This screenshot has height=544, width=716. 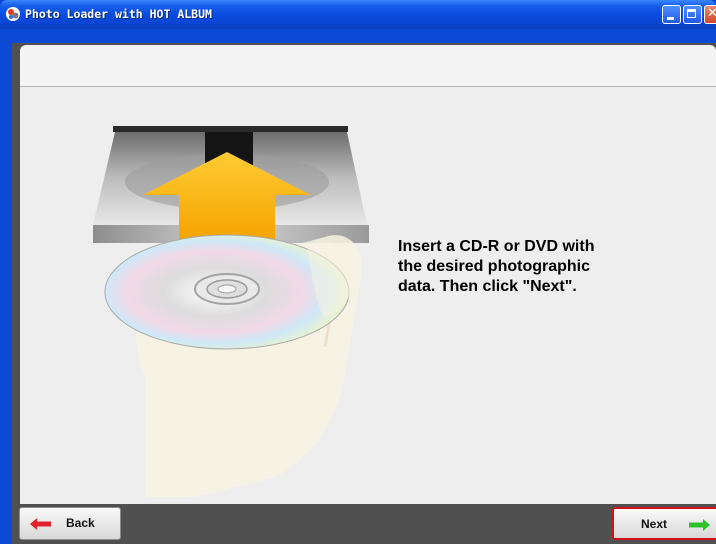 What do you see at coordinates (118, 14) in the screenshot?
I see `window-title: Photo Loader with HOT ALBUM` at bounding box center [118, 14].